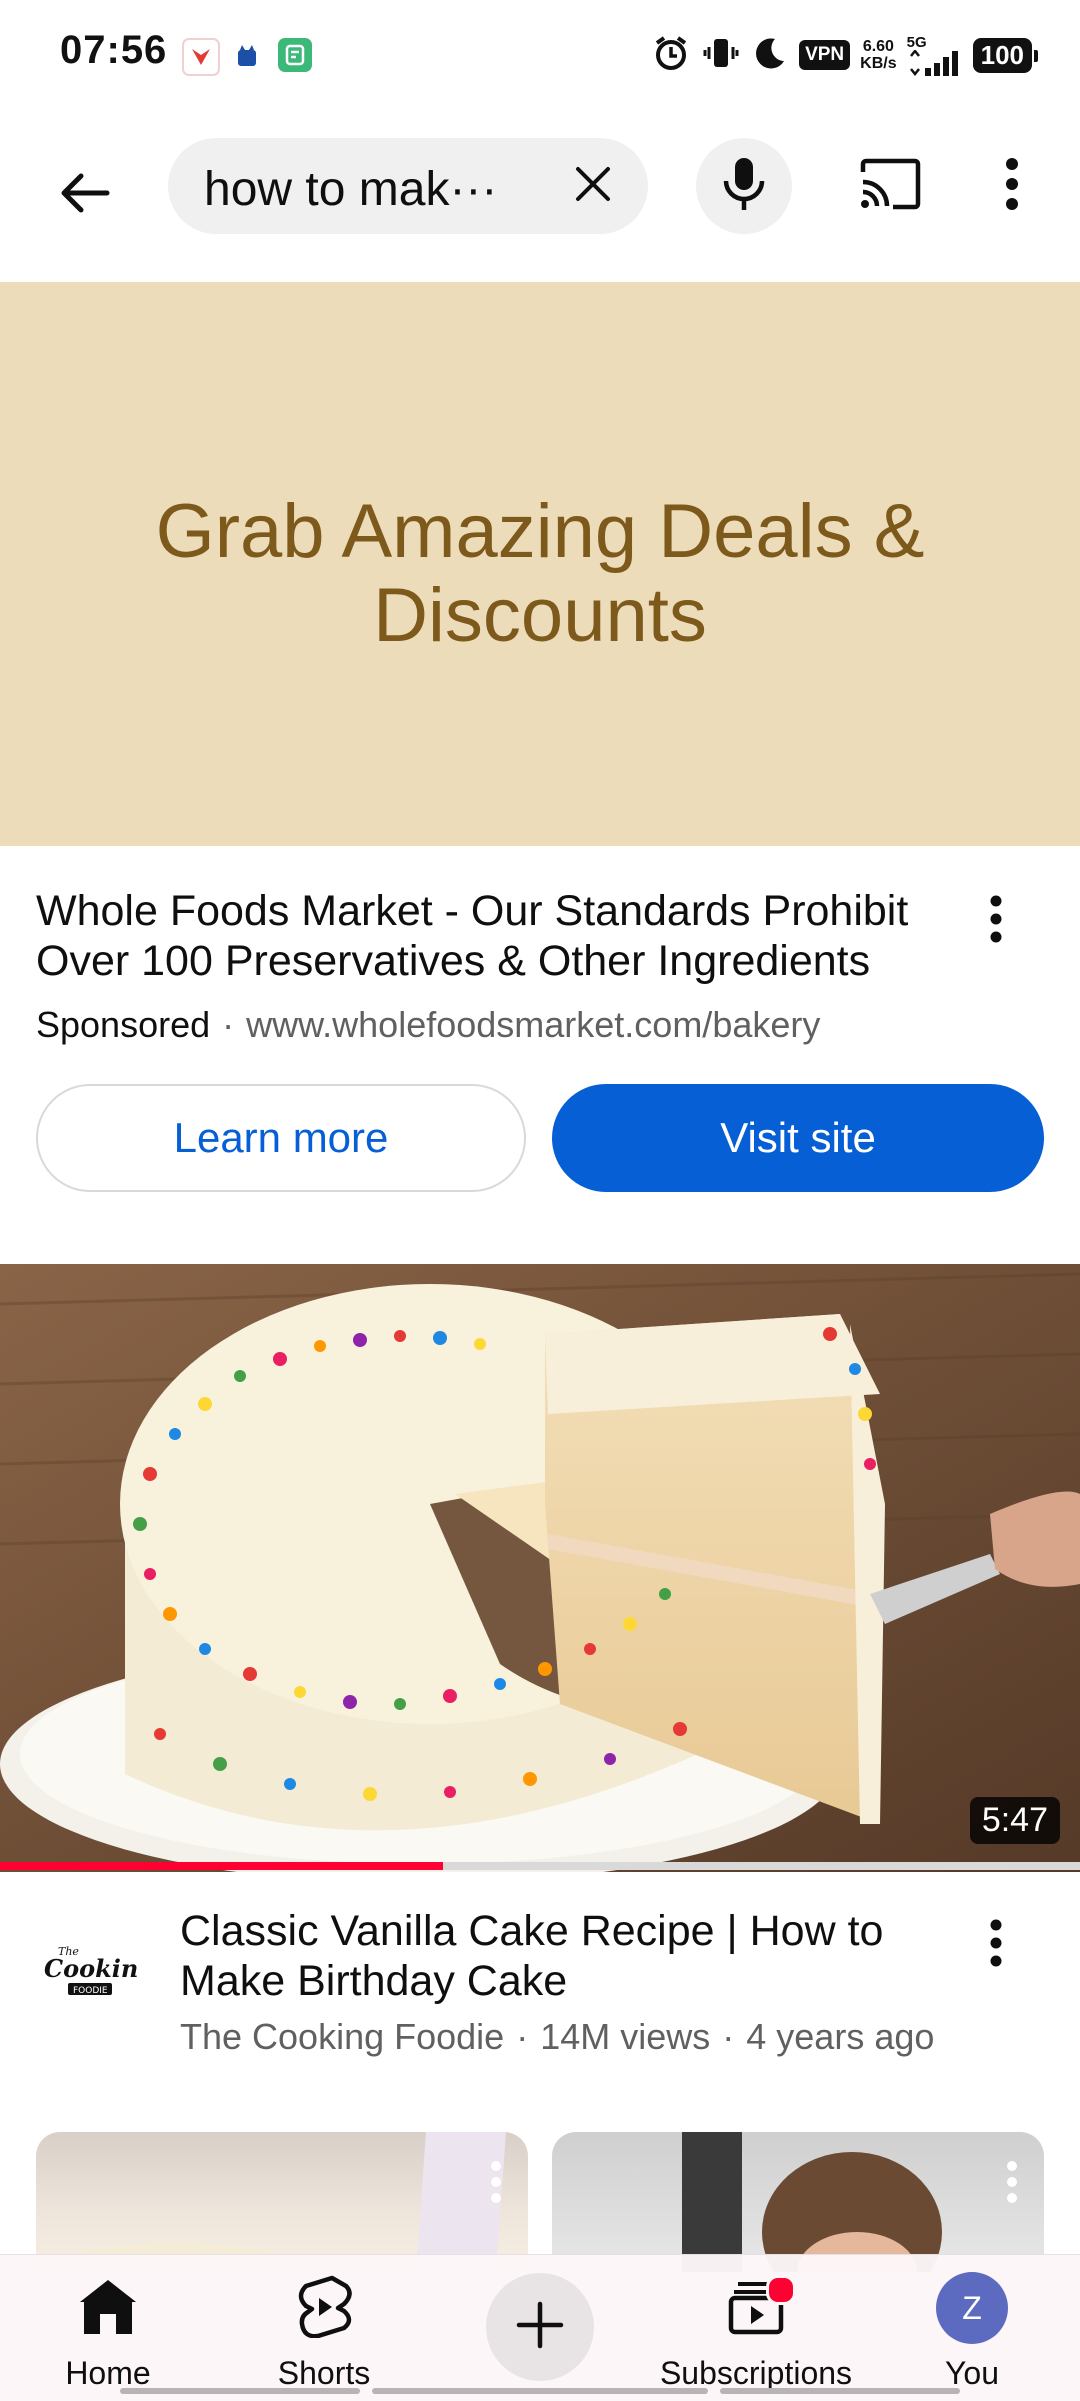 The width and height of the screenshot is (1080, 2401). I want to click on close-icon, so click(593, 186).